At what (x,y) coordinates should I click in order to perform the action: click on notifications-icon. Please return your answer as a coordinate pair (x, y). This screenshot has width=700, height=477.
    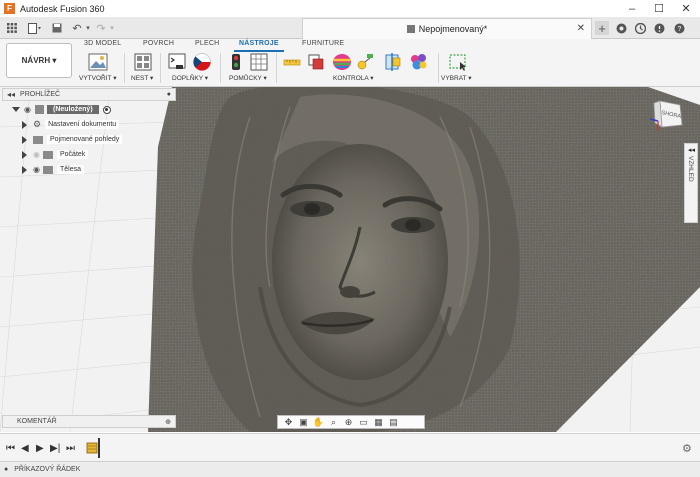
    Looking at the image, I should click on (659, 28).